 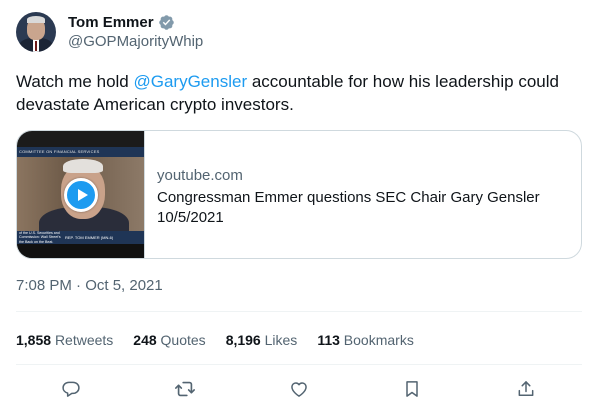 What do you see at coordinates (299, 389) in the screenshot?
I see `like-icon` at bounding box center [299, 389].